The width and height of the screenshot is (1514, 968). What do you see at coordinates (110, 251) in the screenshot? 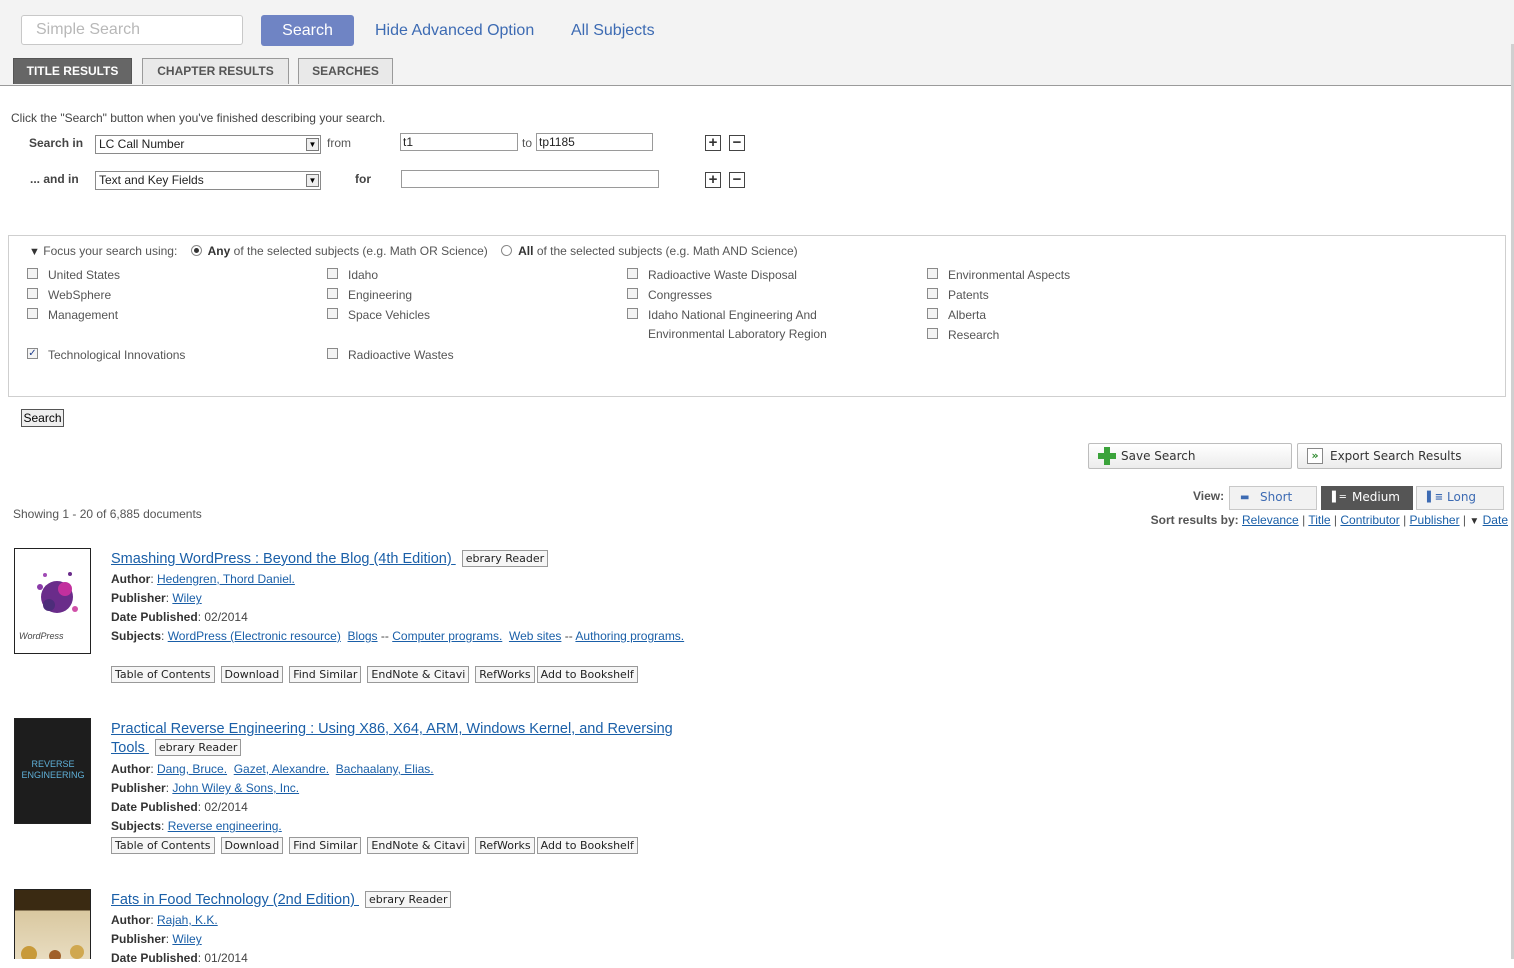
I see `focus-lead-text: Focus your search using:` at bounding box center [110, 251].